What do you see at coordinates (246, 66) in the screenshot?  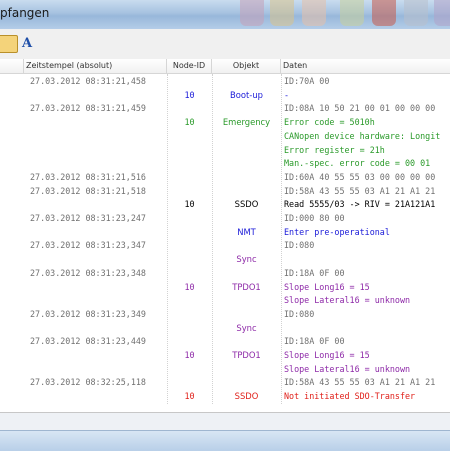 I see `column-header-object: Objekt` at bounding box center [246, 66].